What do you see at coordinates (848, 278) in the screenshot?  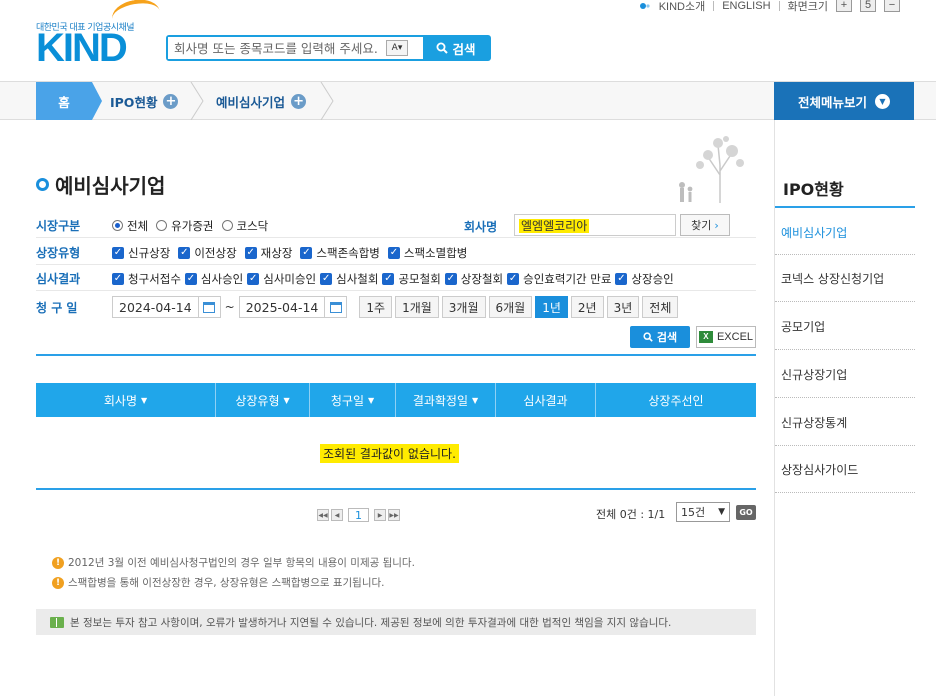 I see `side-item-konex: 코넥스 상장신청기업` at bounding box center [848, 278].